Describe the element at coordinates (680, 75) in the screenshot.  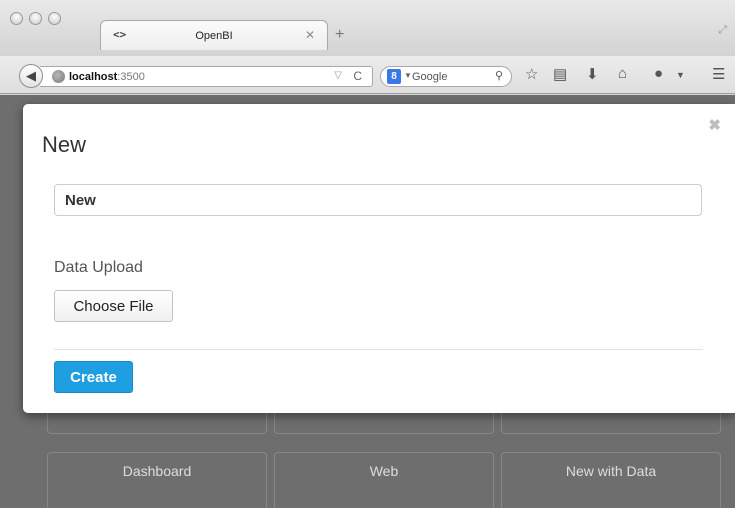
I see `extension-dropdown-icon: ▼` at that location.